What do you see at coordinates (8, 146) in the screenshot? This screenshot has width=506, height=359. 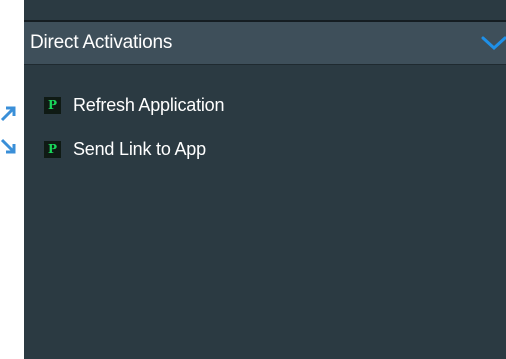 I see `arrow-down-icon` at bounding box center [8, 146].